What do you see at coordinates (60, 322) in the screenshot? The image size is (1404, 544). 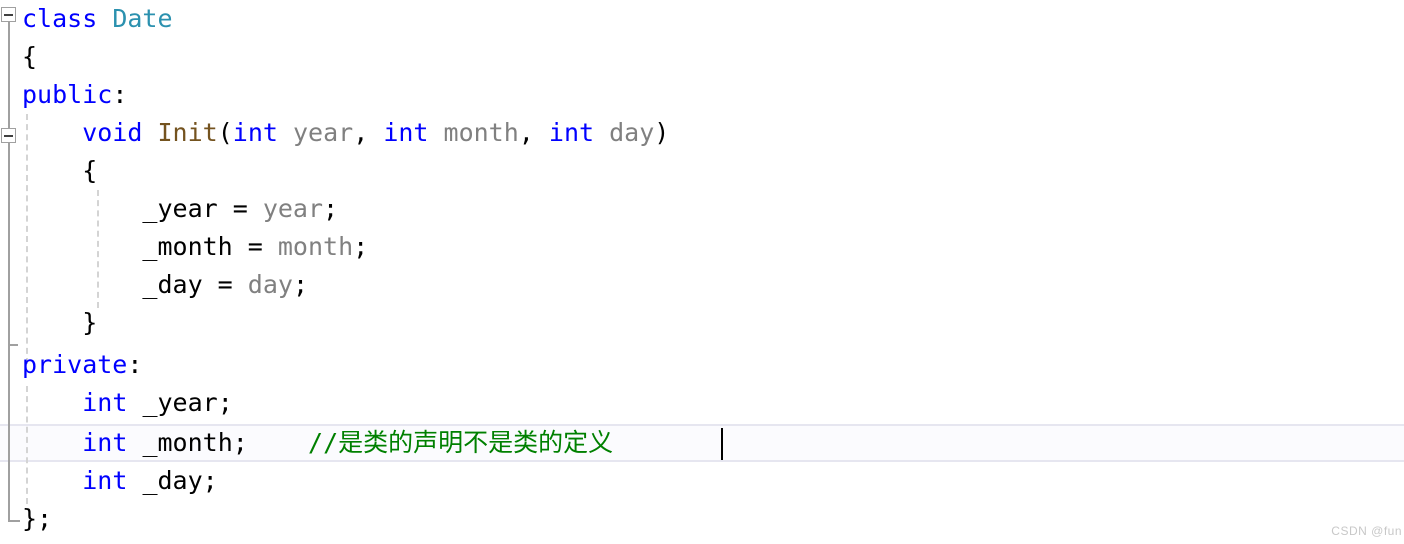 I see `code-token: }` at bounding box center [60, 322].